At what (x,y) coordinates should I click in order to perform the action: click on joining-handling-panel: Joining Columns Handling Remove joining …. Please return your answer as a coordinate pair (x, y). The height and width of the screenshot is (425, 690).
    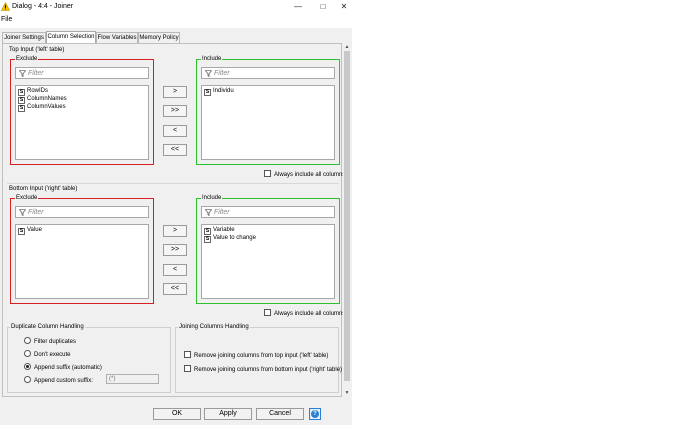
    Looking at the image, I should click on (258, 358).